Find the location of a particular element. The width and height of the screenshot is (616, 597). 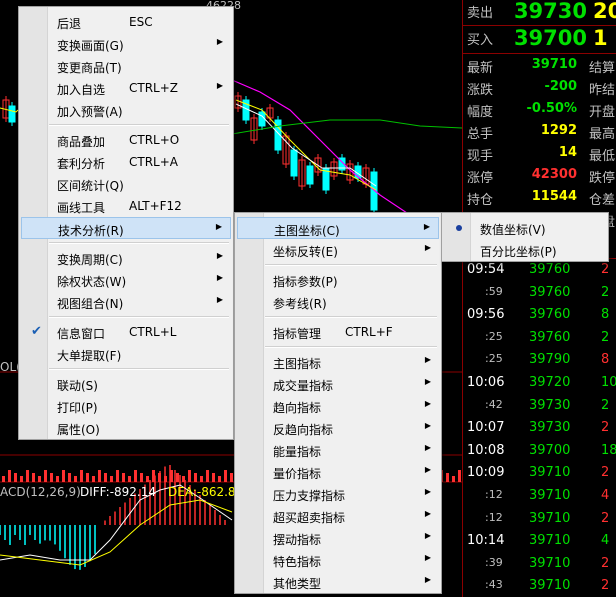

menu-item-label: 加入自选 is located at coordinates (81, 90).